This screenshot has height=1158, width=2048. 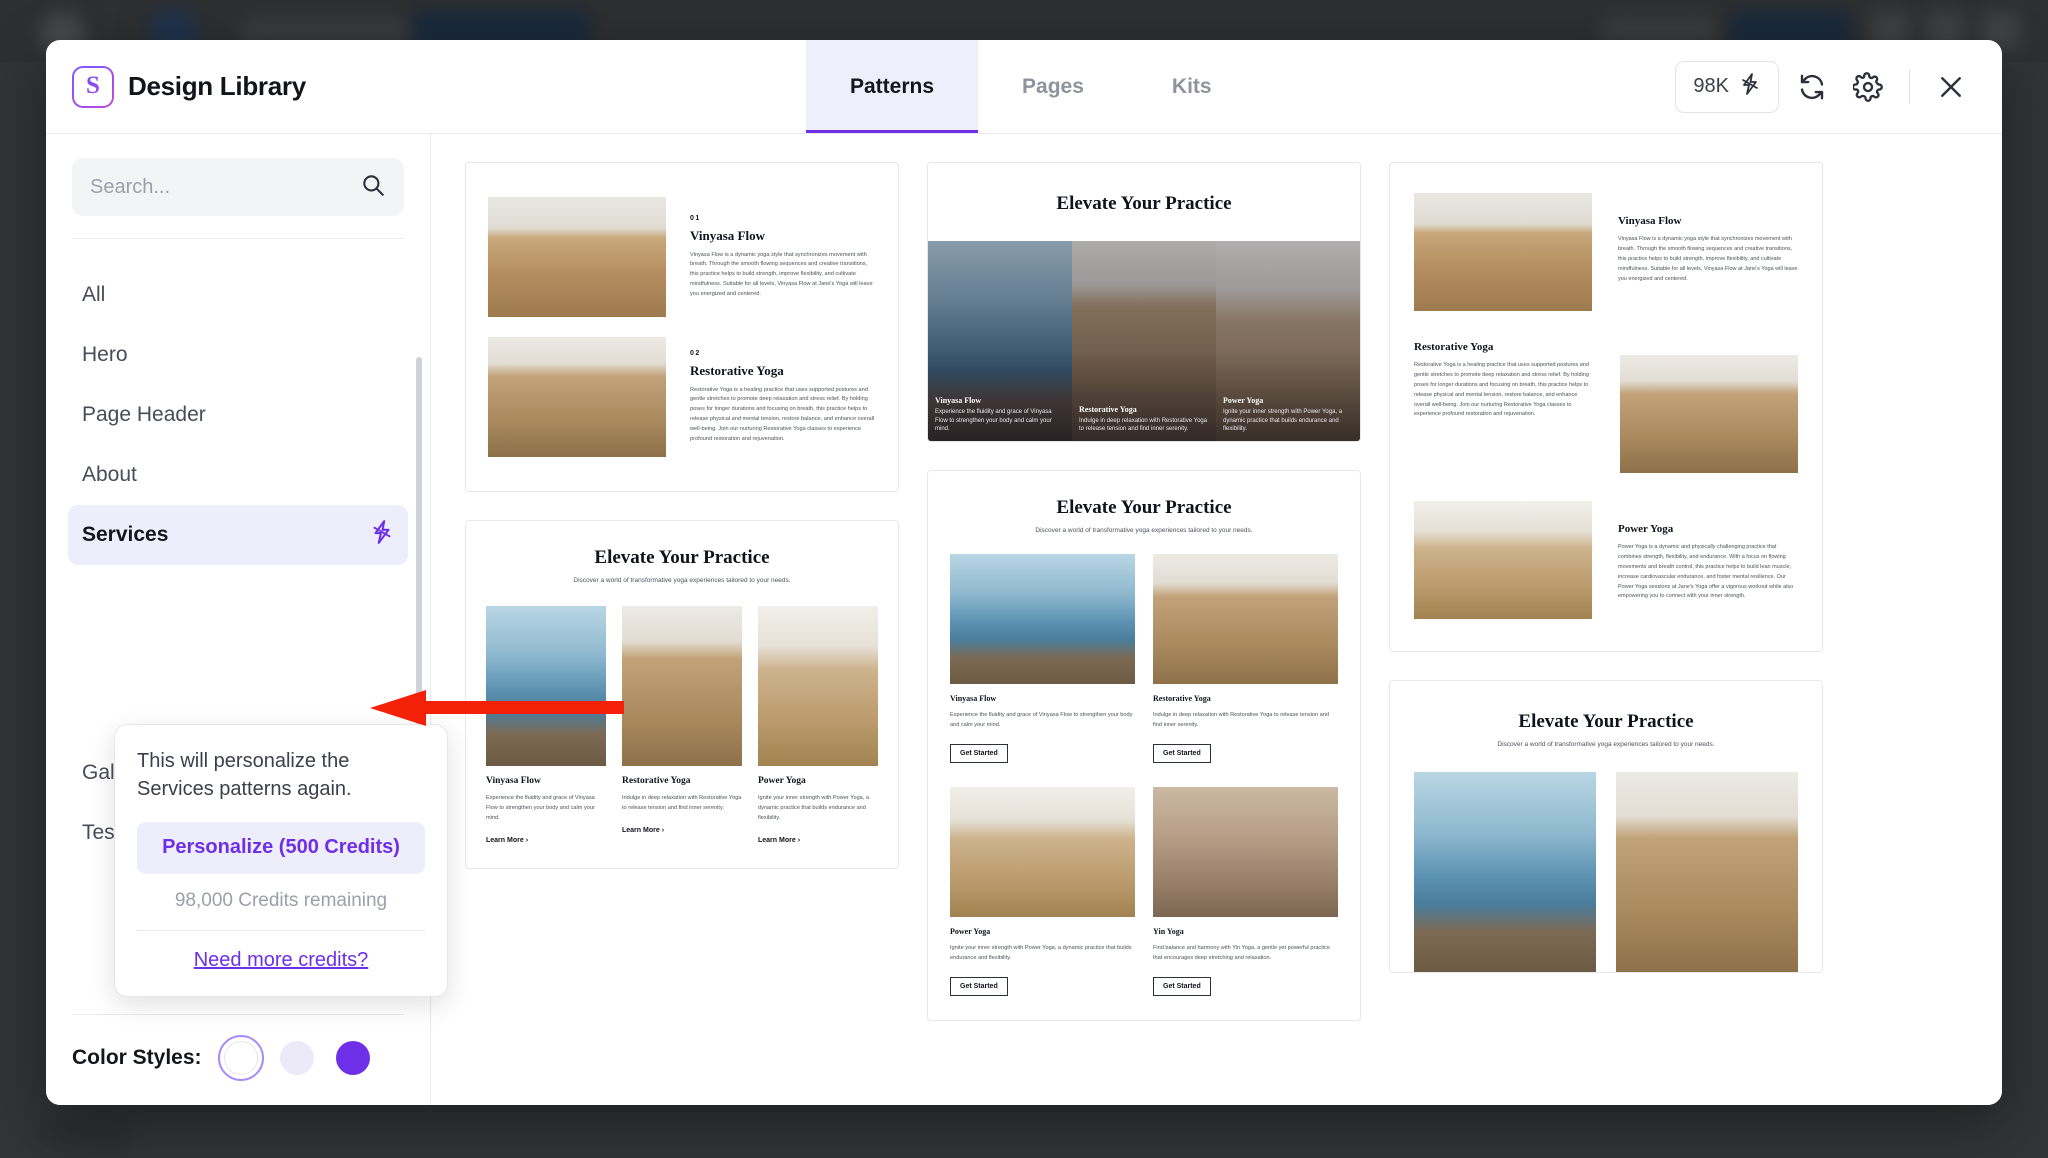 I want to click on sidebar-item-label: Page Header, so click(x=144, y=414).